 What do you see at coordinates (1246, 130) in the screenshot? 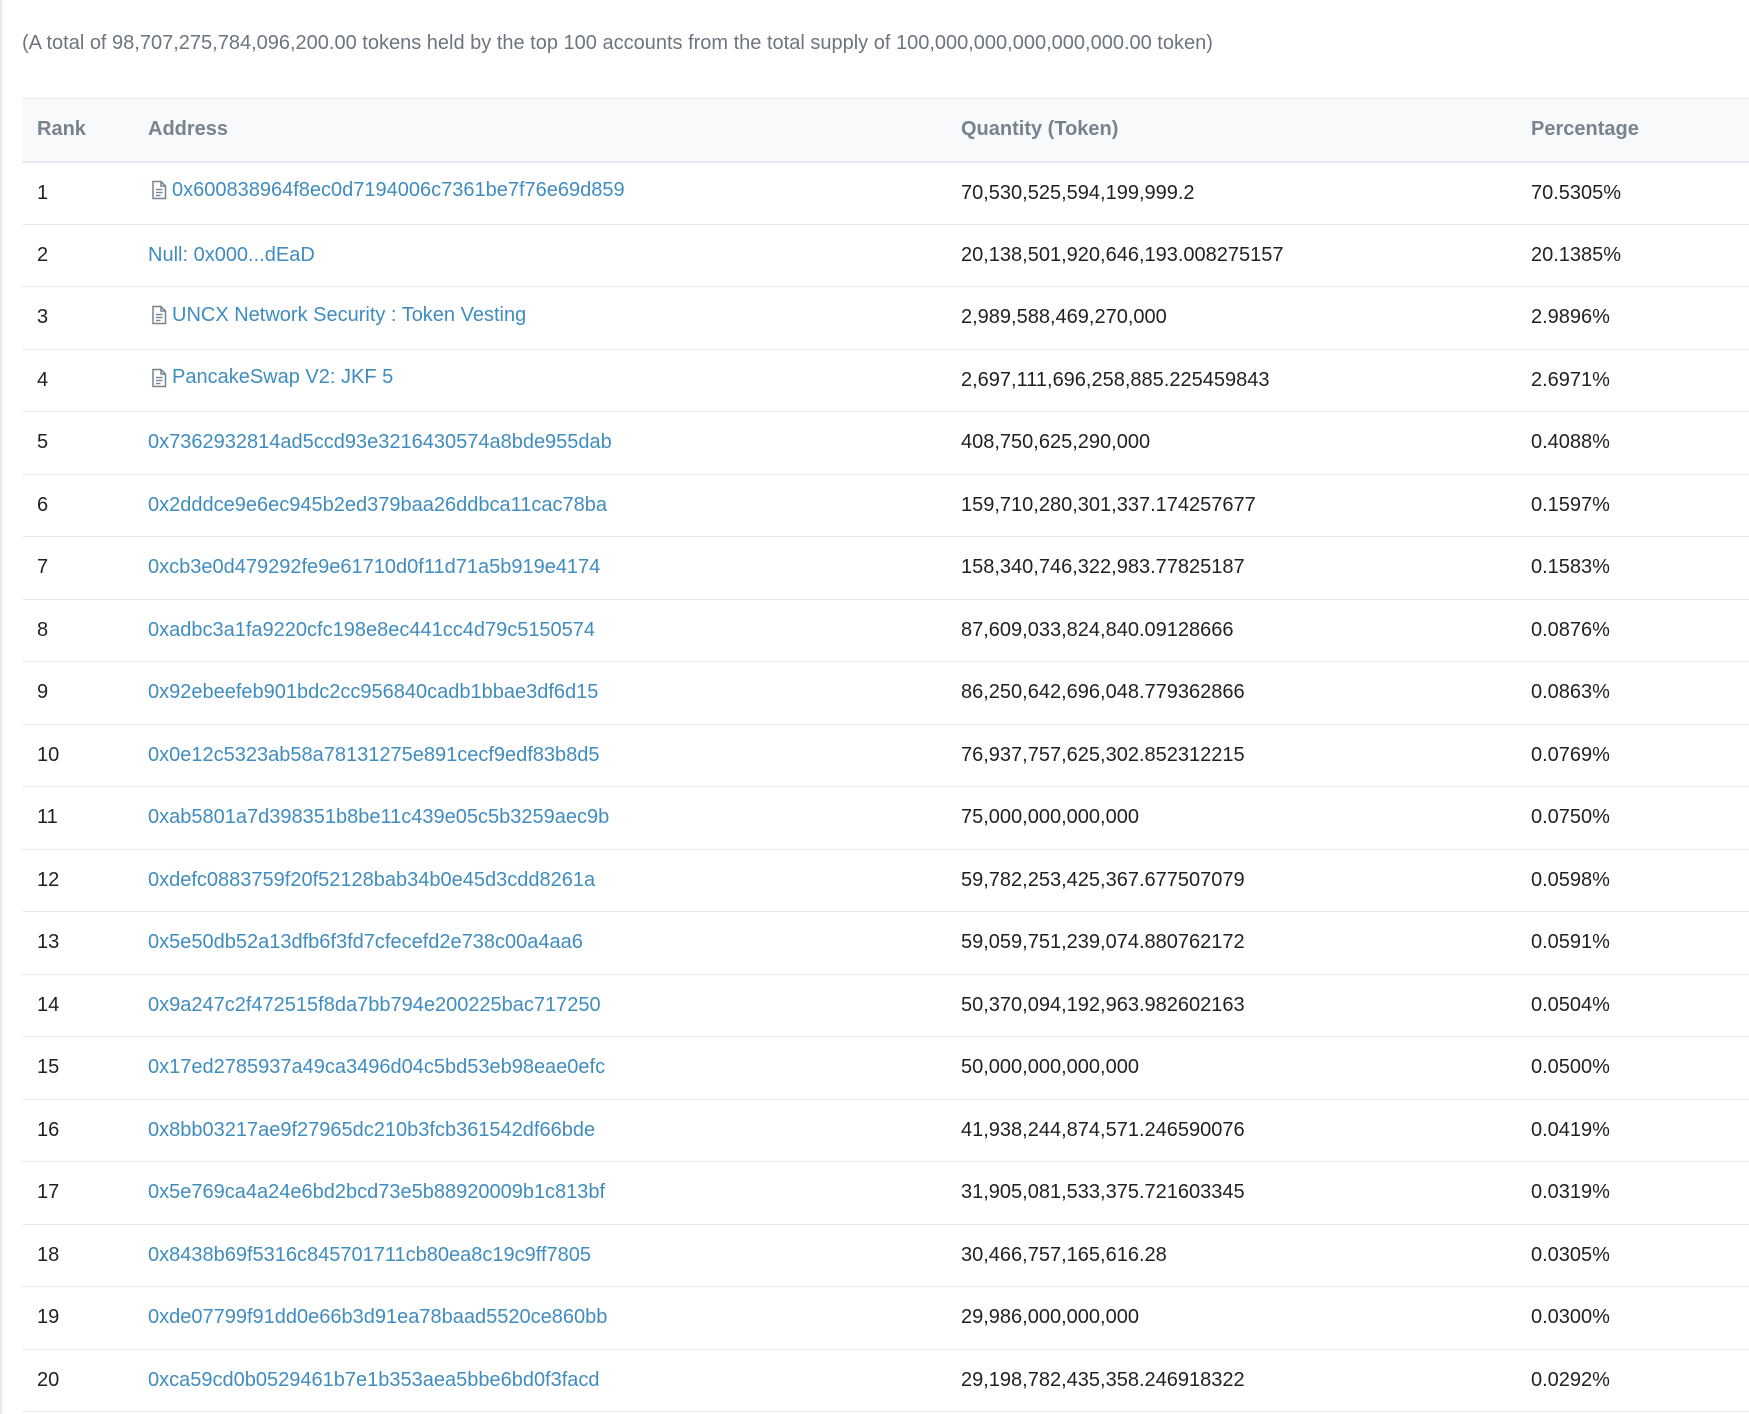
I see `quantity-header: Quantity (Token)` at bounding box center [1246, 130].